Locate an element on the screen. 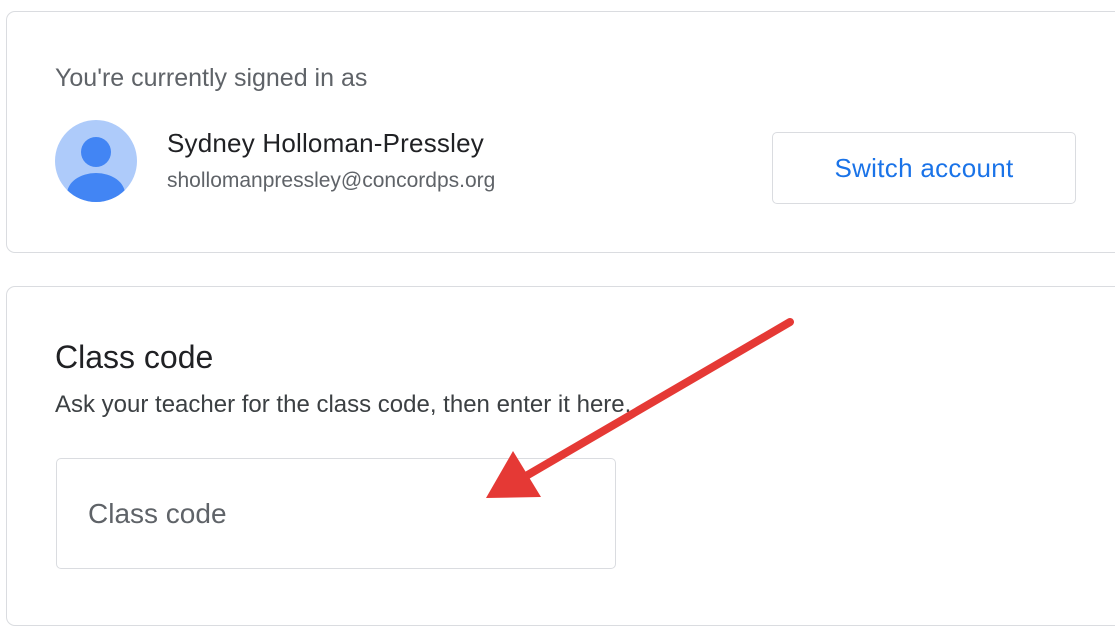 Image resolution: width=1115 pixels, height=626 pixels. class-code-input is located at coordinates (336, 513).